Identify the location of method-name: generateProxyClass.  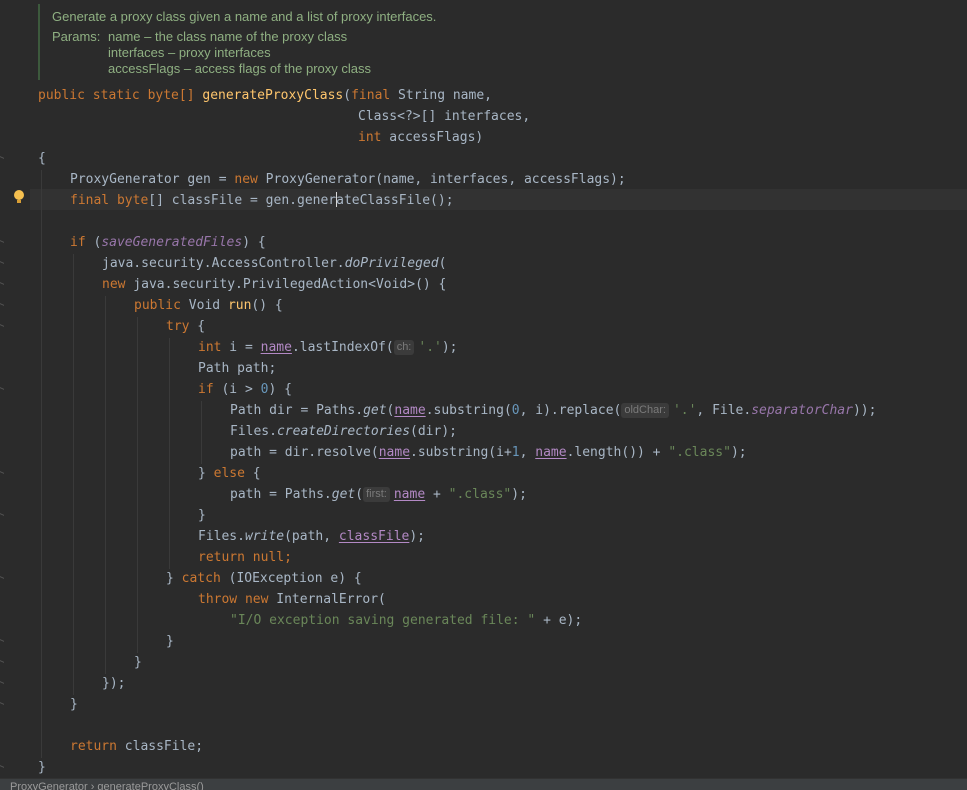
(273, 95).